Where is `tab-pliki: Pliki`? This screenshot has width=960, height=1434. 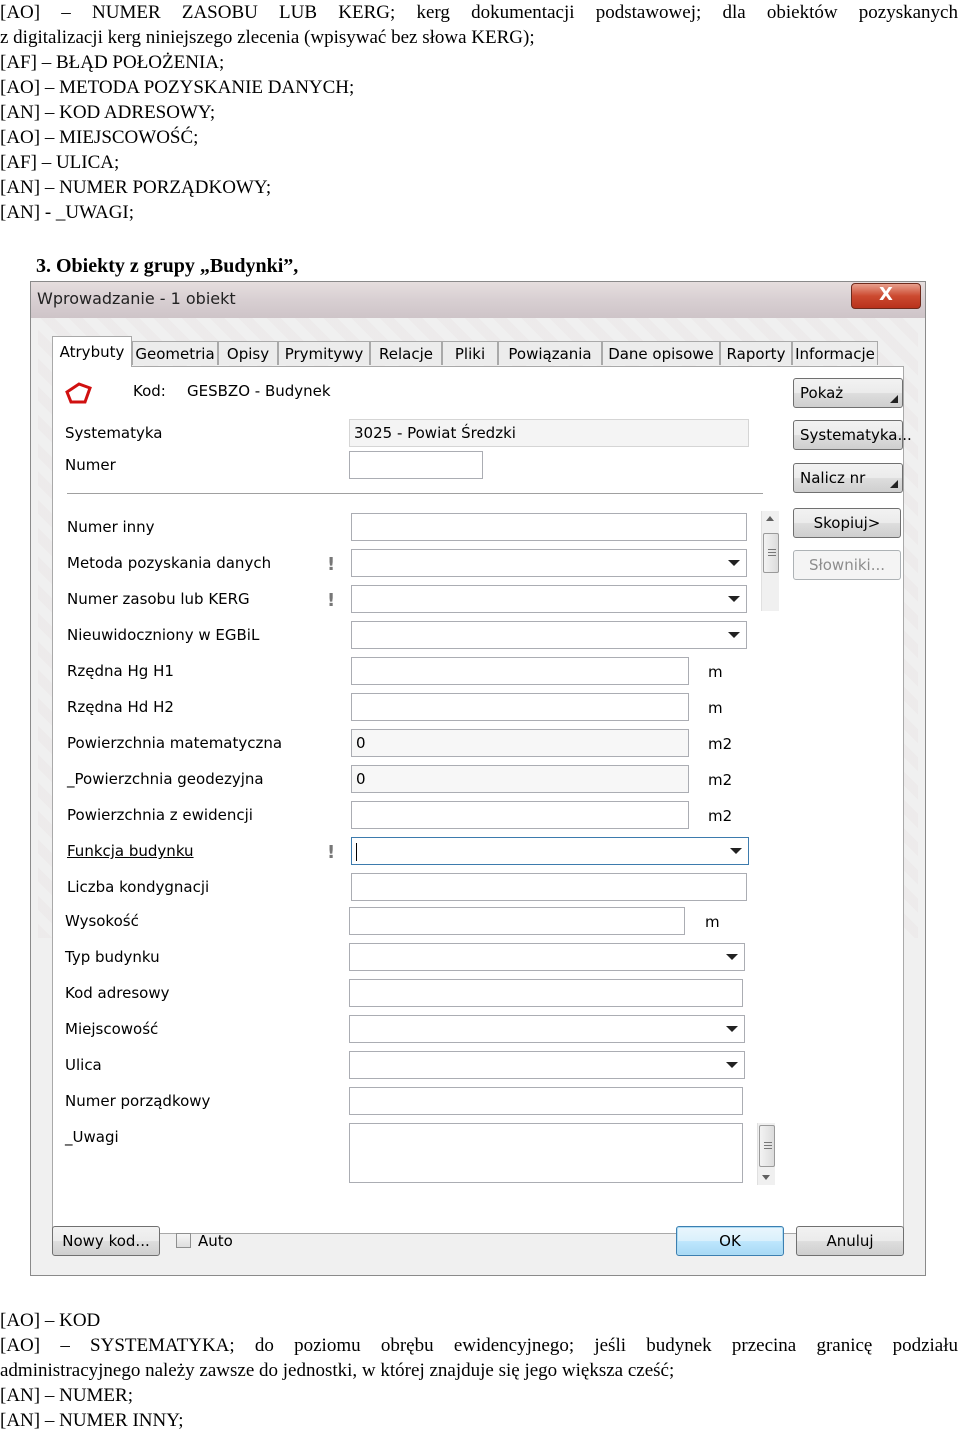 tab-pliki: Pliki is located at coordinates (470, 353).